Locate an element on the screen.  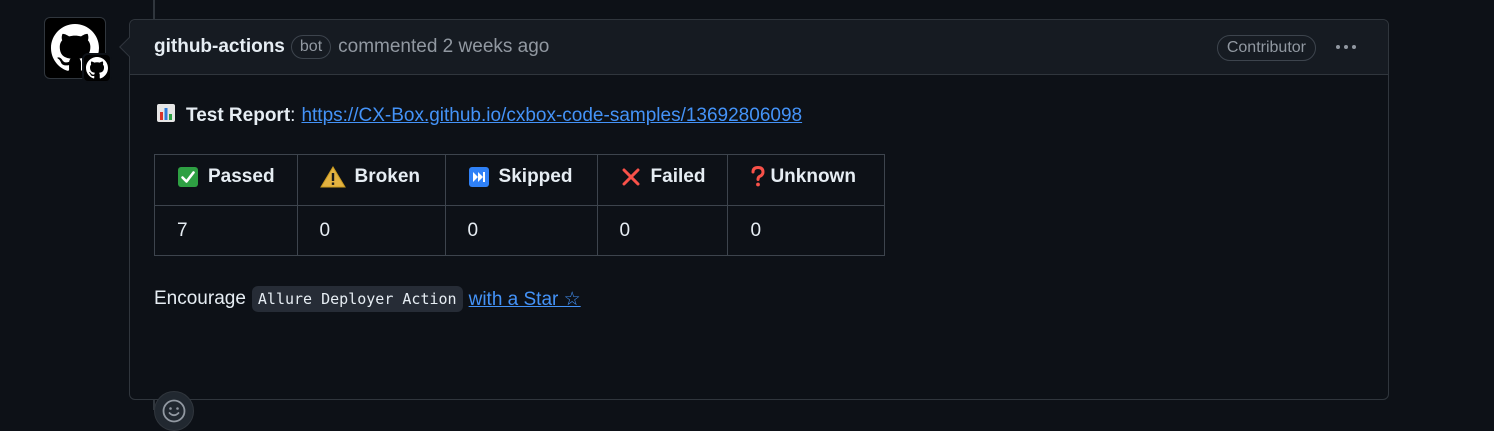
app-badge is located at coordinates (97, 68).